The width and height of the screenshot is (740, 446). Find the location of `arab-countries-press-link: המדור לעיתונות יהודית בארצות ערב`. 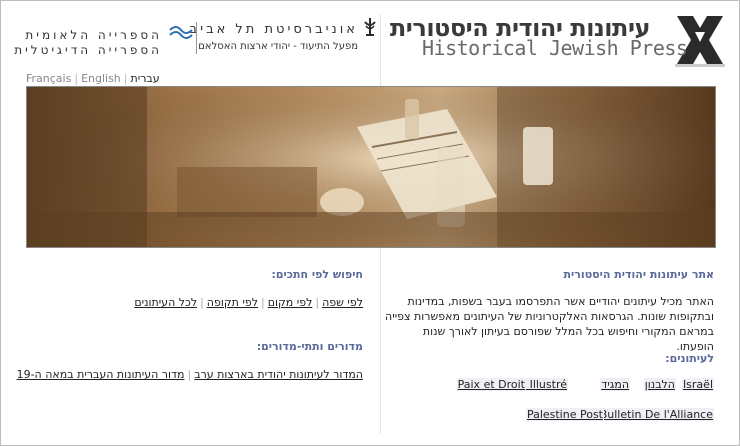

arab-countries-press-link: המדור לעיתונות יהודית בארצות ערב is located at coordinates (278, 374).